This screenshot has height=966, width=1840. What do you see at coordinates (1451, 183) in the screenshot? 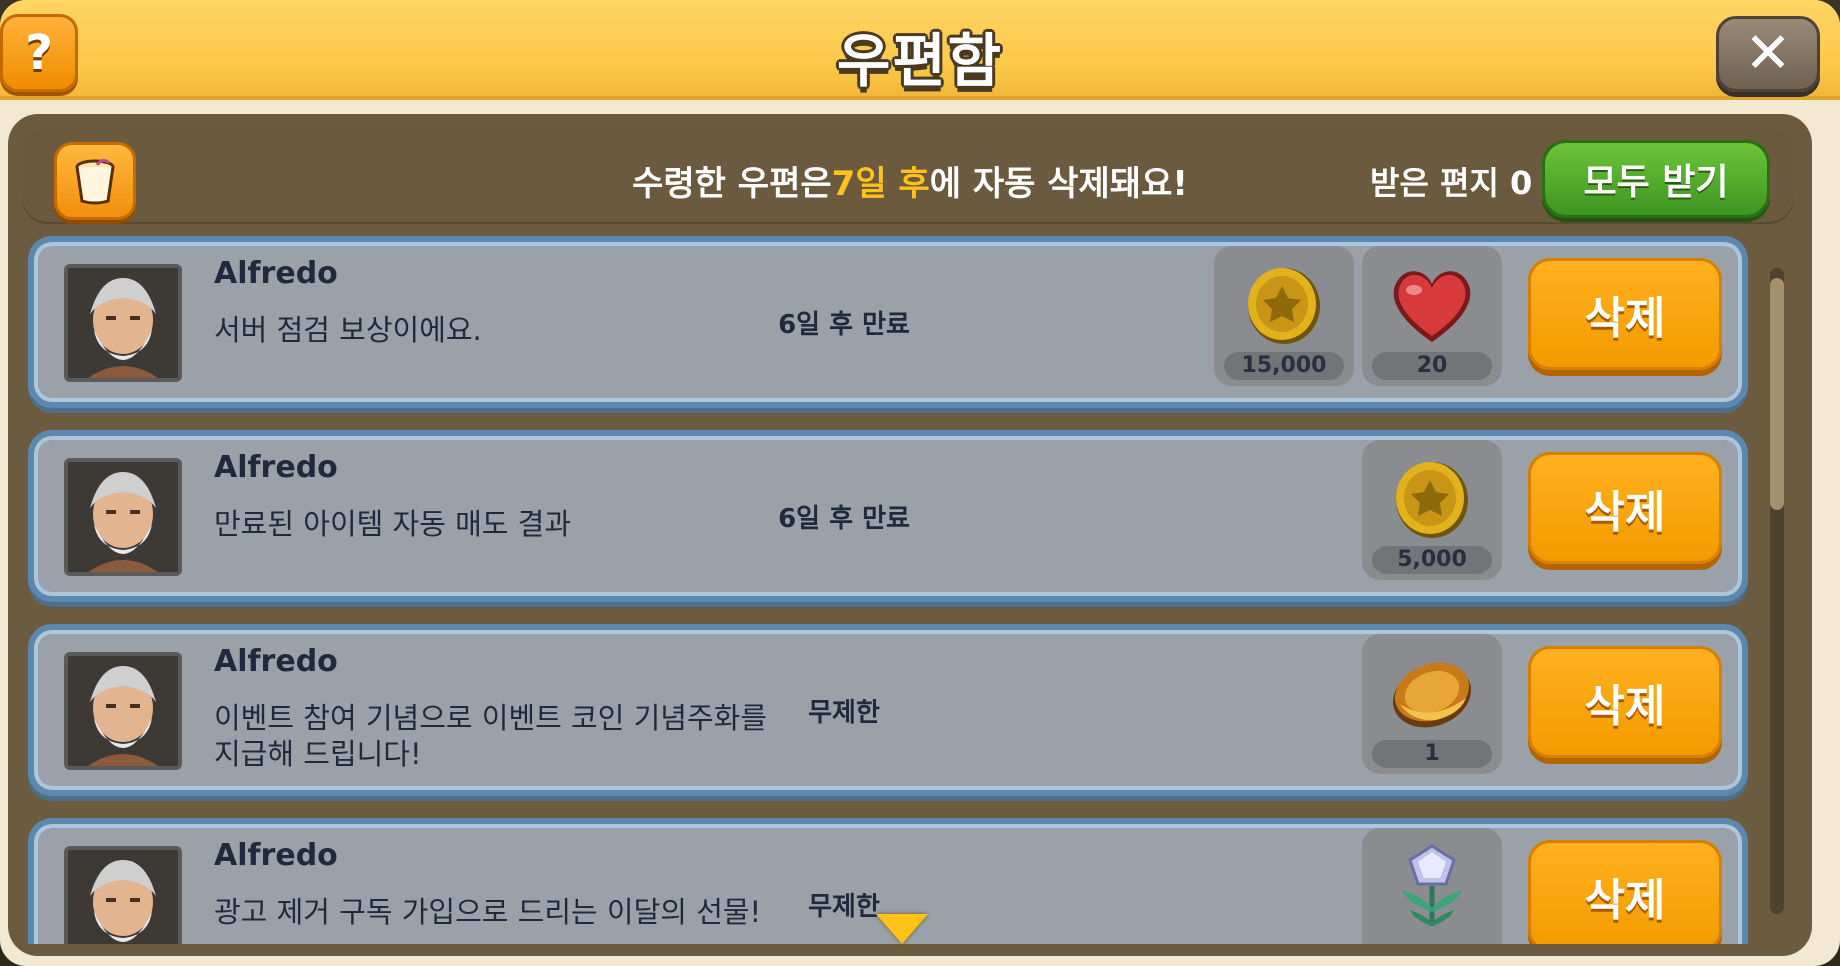
I see `received-count: 받은 편지 0` at bounding box center [1451, 183].